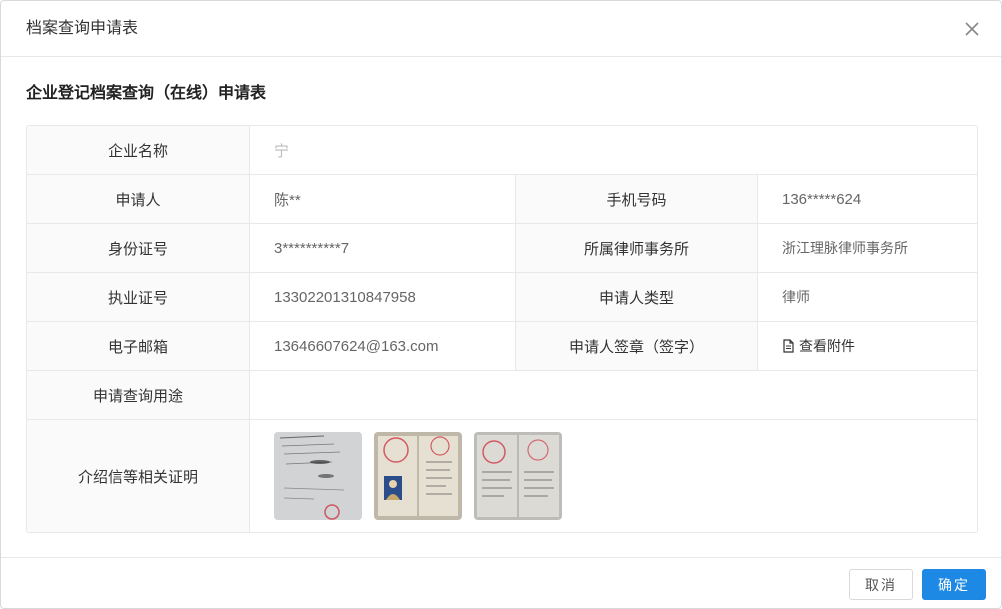  What do you see at coordinates (501, 29) in the screenshot?
I see `dialog-header: 档案查询申请表` at bounding box center [501, 29].